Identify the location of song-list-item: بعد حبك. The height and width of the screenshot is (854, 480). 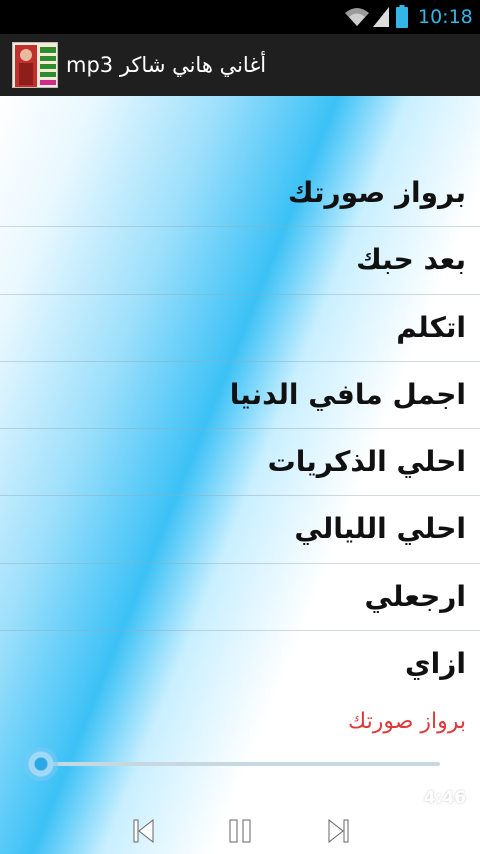
(240, 261).